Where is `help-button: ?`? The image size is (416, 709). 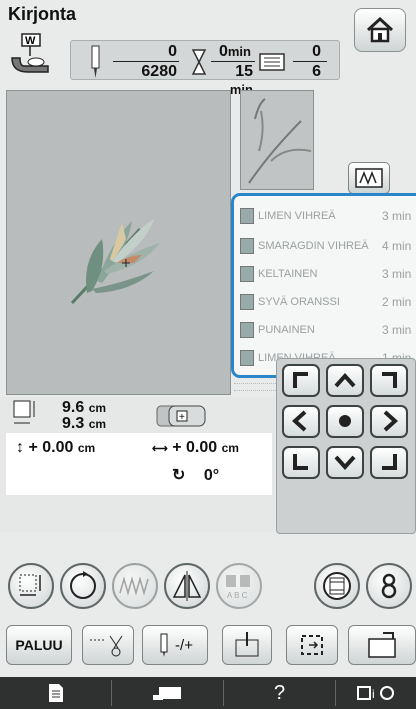 help-button: ? is located at coordinates (280, 693).